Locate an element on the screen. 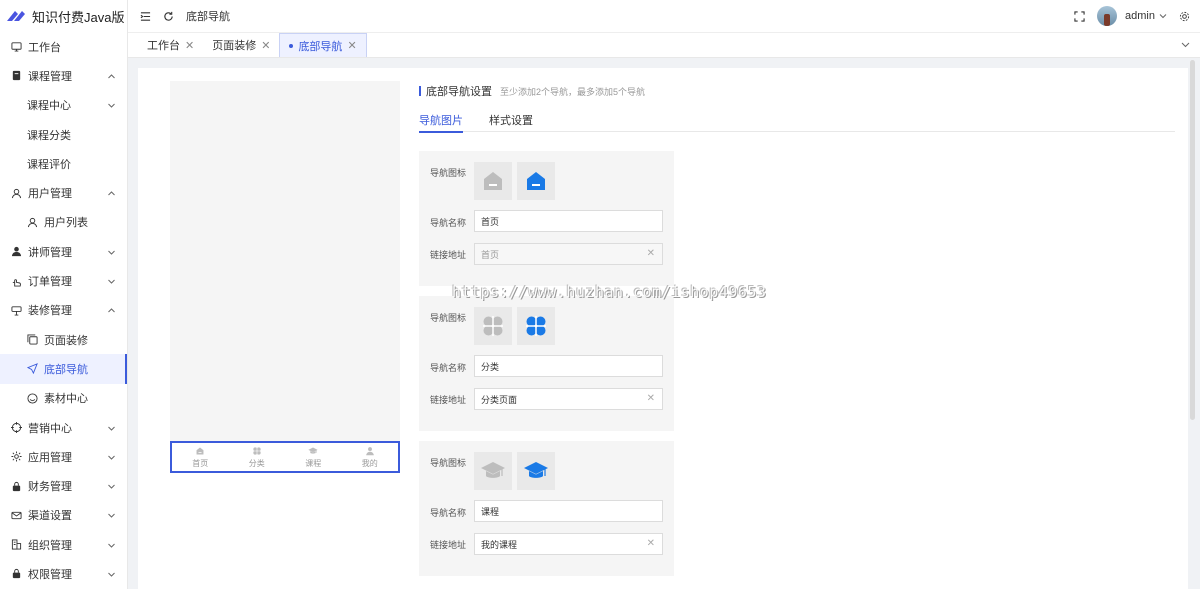  sidebar-item: 营销中心 is located at coordinates (63, 427).